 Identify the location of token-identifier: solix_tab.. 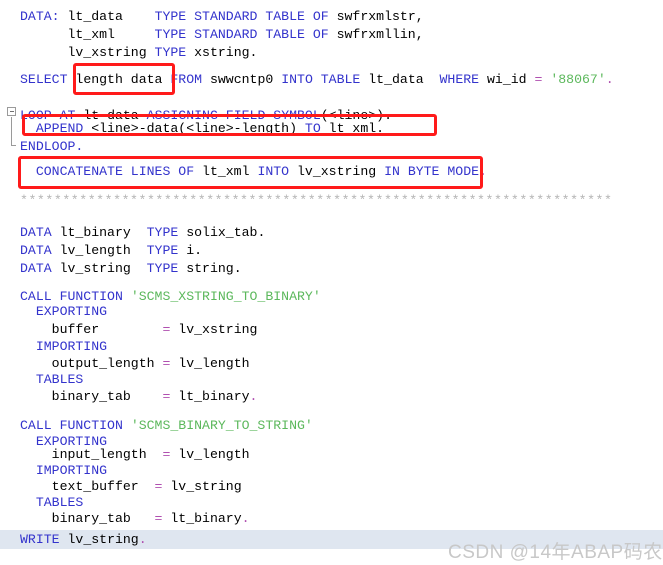
(226, 232).